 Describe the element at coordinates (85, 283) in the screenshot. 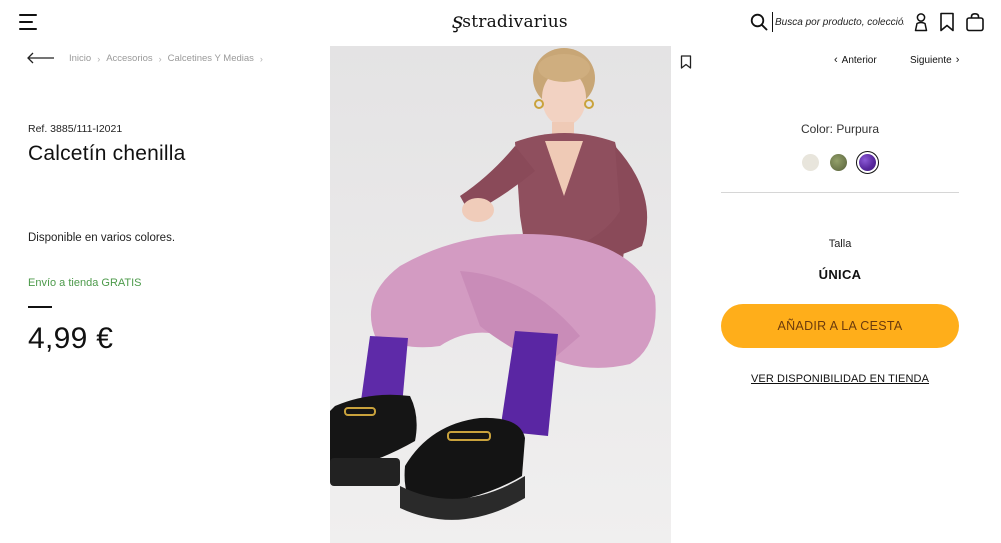

I see `free-shipping-note: Envío a tienda GRATIS` at that location.